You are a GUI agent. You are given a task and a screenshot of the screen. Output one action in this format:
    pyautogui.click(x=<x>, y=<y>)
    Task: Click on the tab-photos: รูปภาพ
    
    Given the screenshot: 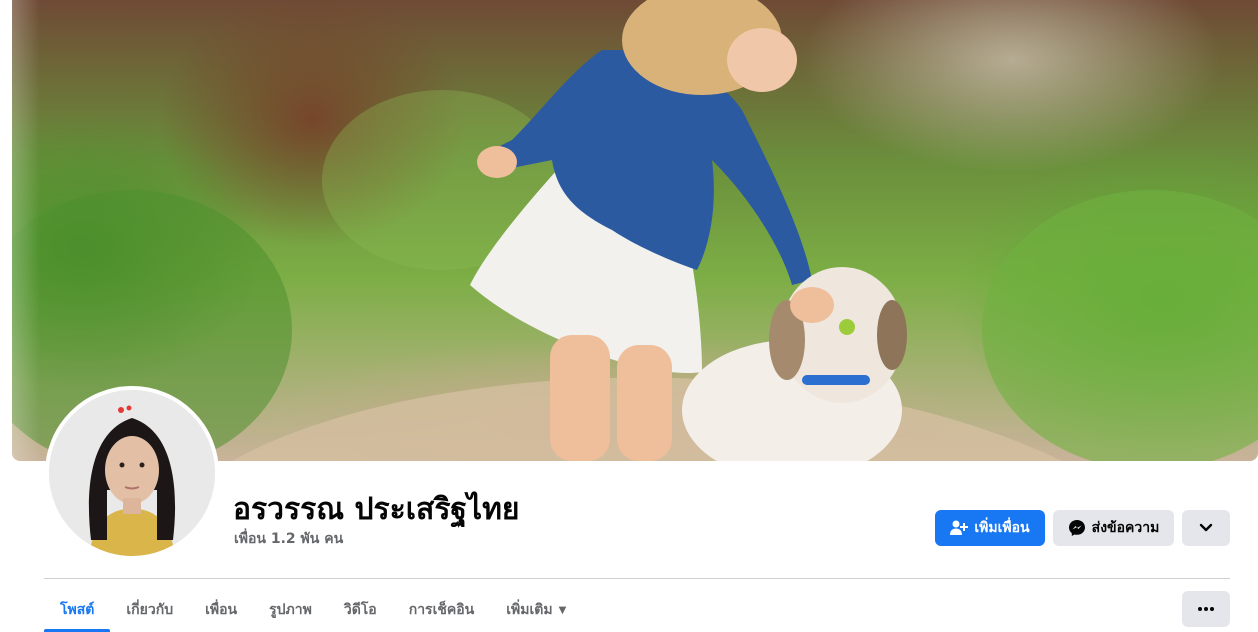 What is the action you would take?
    pyautogui.click(x=290, y=610)
    